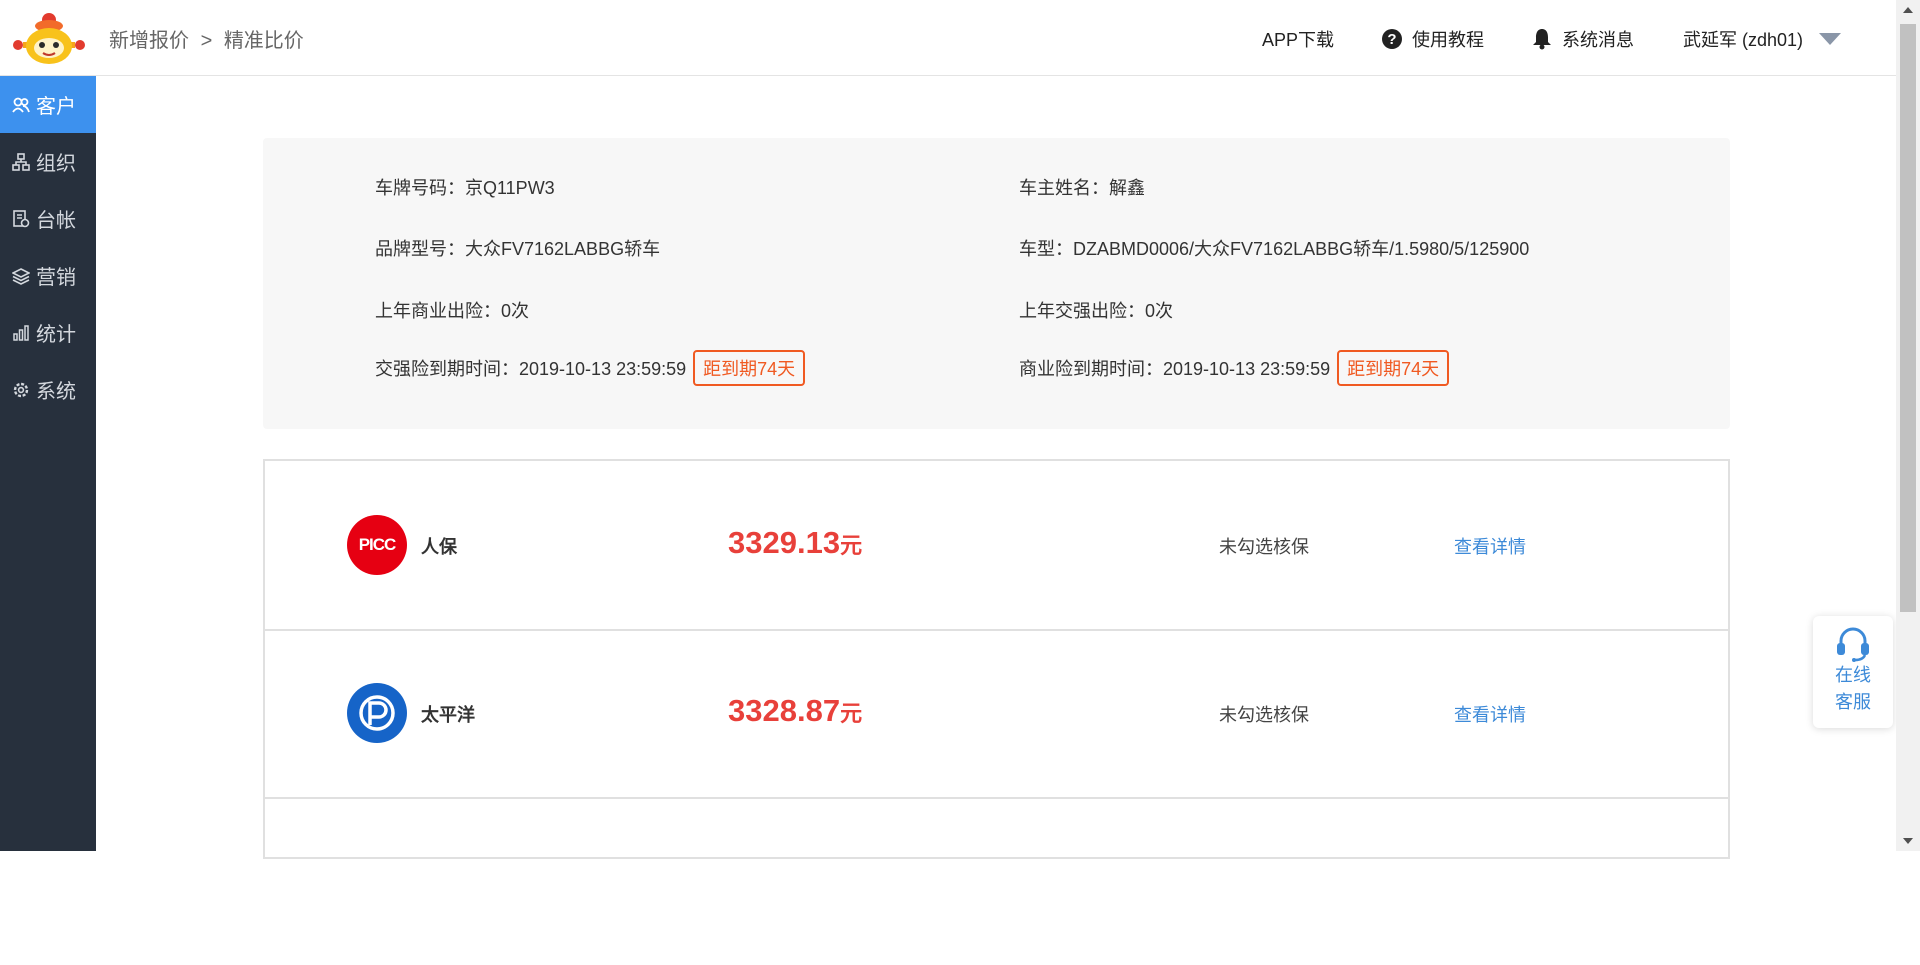  I want to click on app-download-link: APP下载, so click(1298, 39).